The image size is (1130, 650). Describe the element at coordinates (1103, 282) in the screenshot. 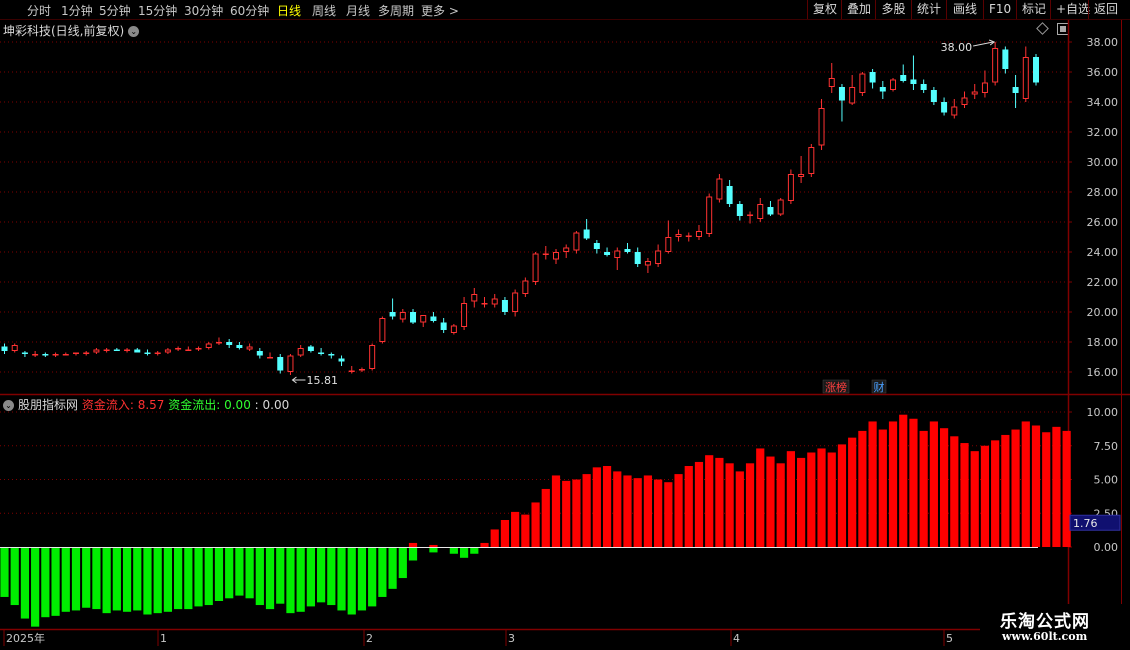

I see `price-tick-label: 22.00` at that location.